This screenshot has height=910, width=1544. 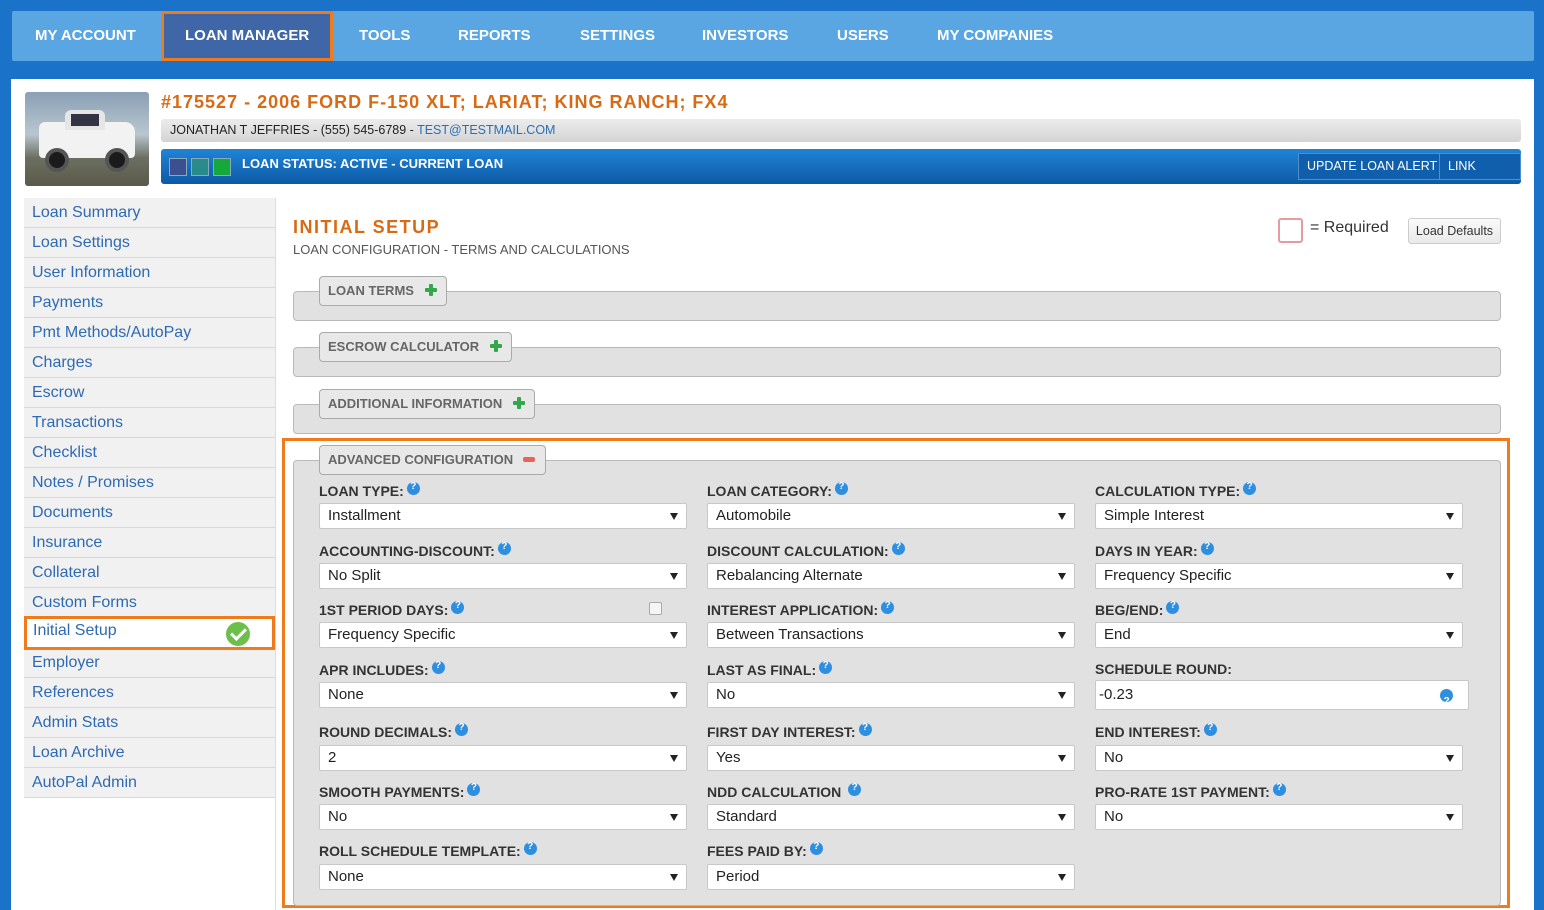 I want to click on accounting-discount-select: No Split, so click(x=503, y=576).